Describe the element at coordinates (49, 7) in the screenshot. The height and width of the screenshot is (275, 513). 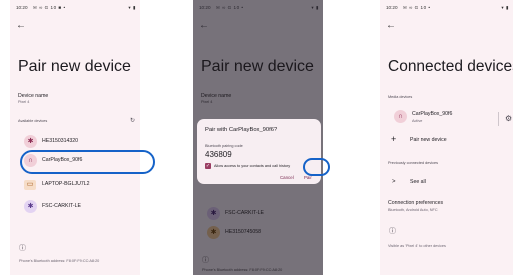
I see `status-icons: ✉ ∞ G 10 ■ •` at that location.